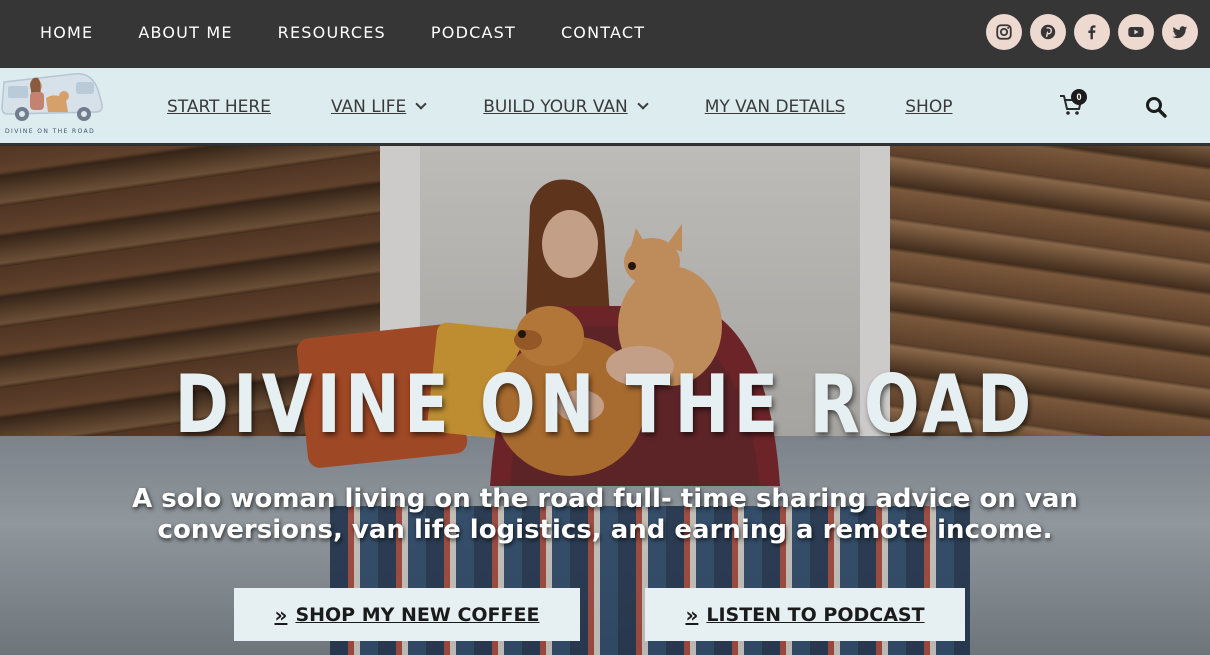  I want to click on top-nav-about-me: ABOUT ME, so click(185, 32).